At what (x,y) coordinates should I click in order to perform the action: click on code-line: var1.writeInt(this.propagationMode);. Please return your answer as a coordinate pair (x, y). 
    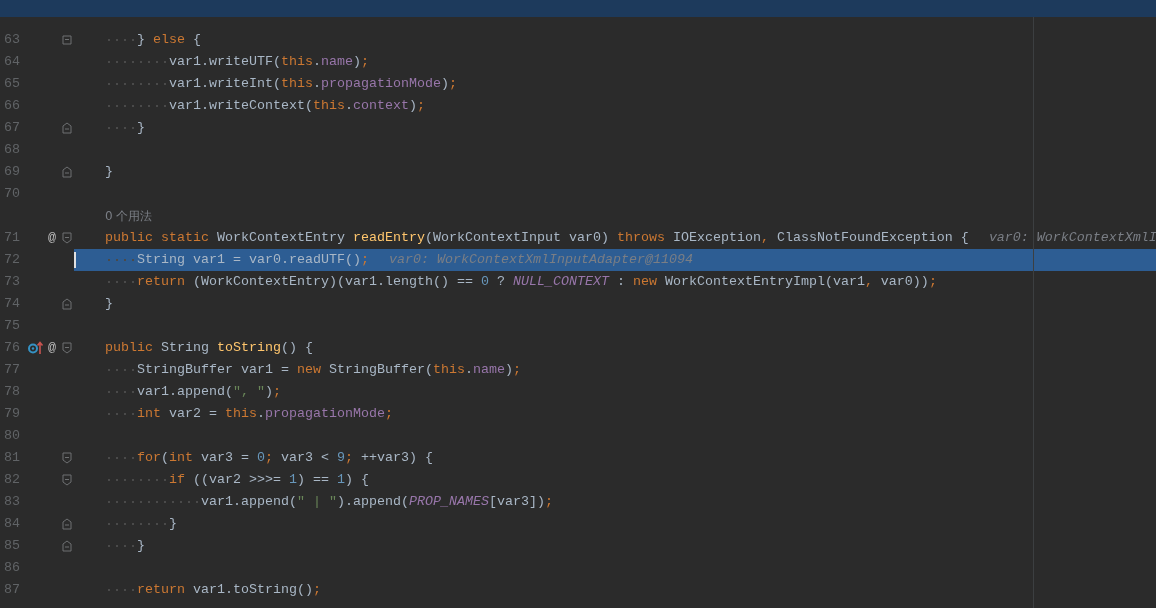
    Looking at the image, I should click on (281, 83).